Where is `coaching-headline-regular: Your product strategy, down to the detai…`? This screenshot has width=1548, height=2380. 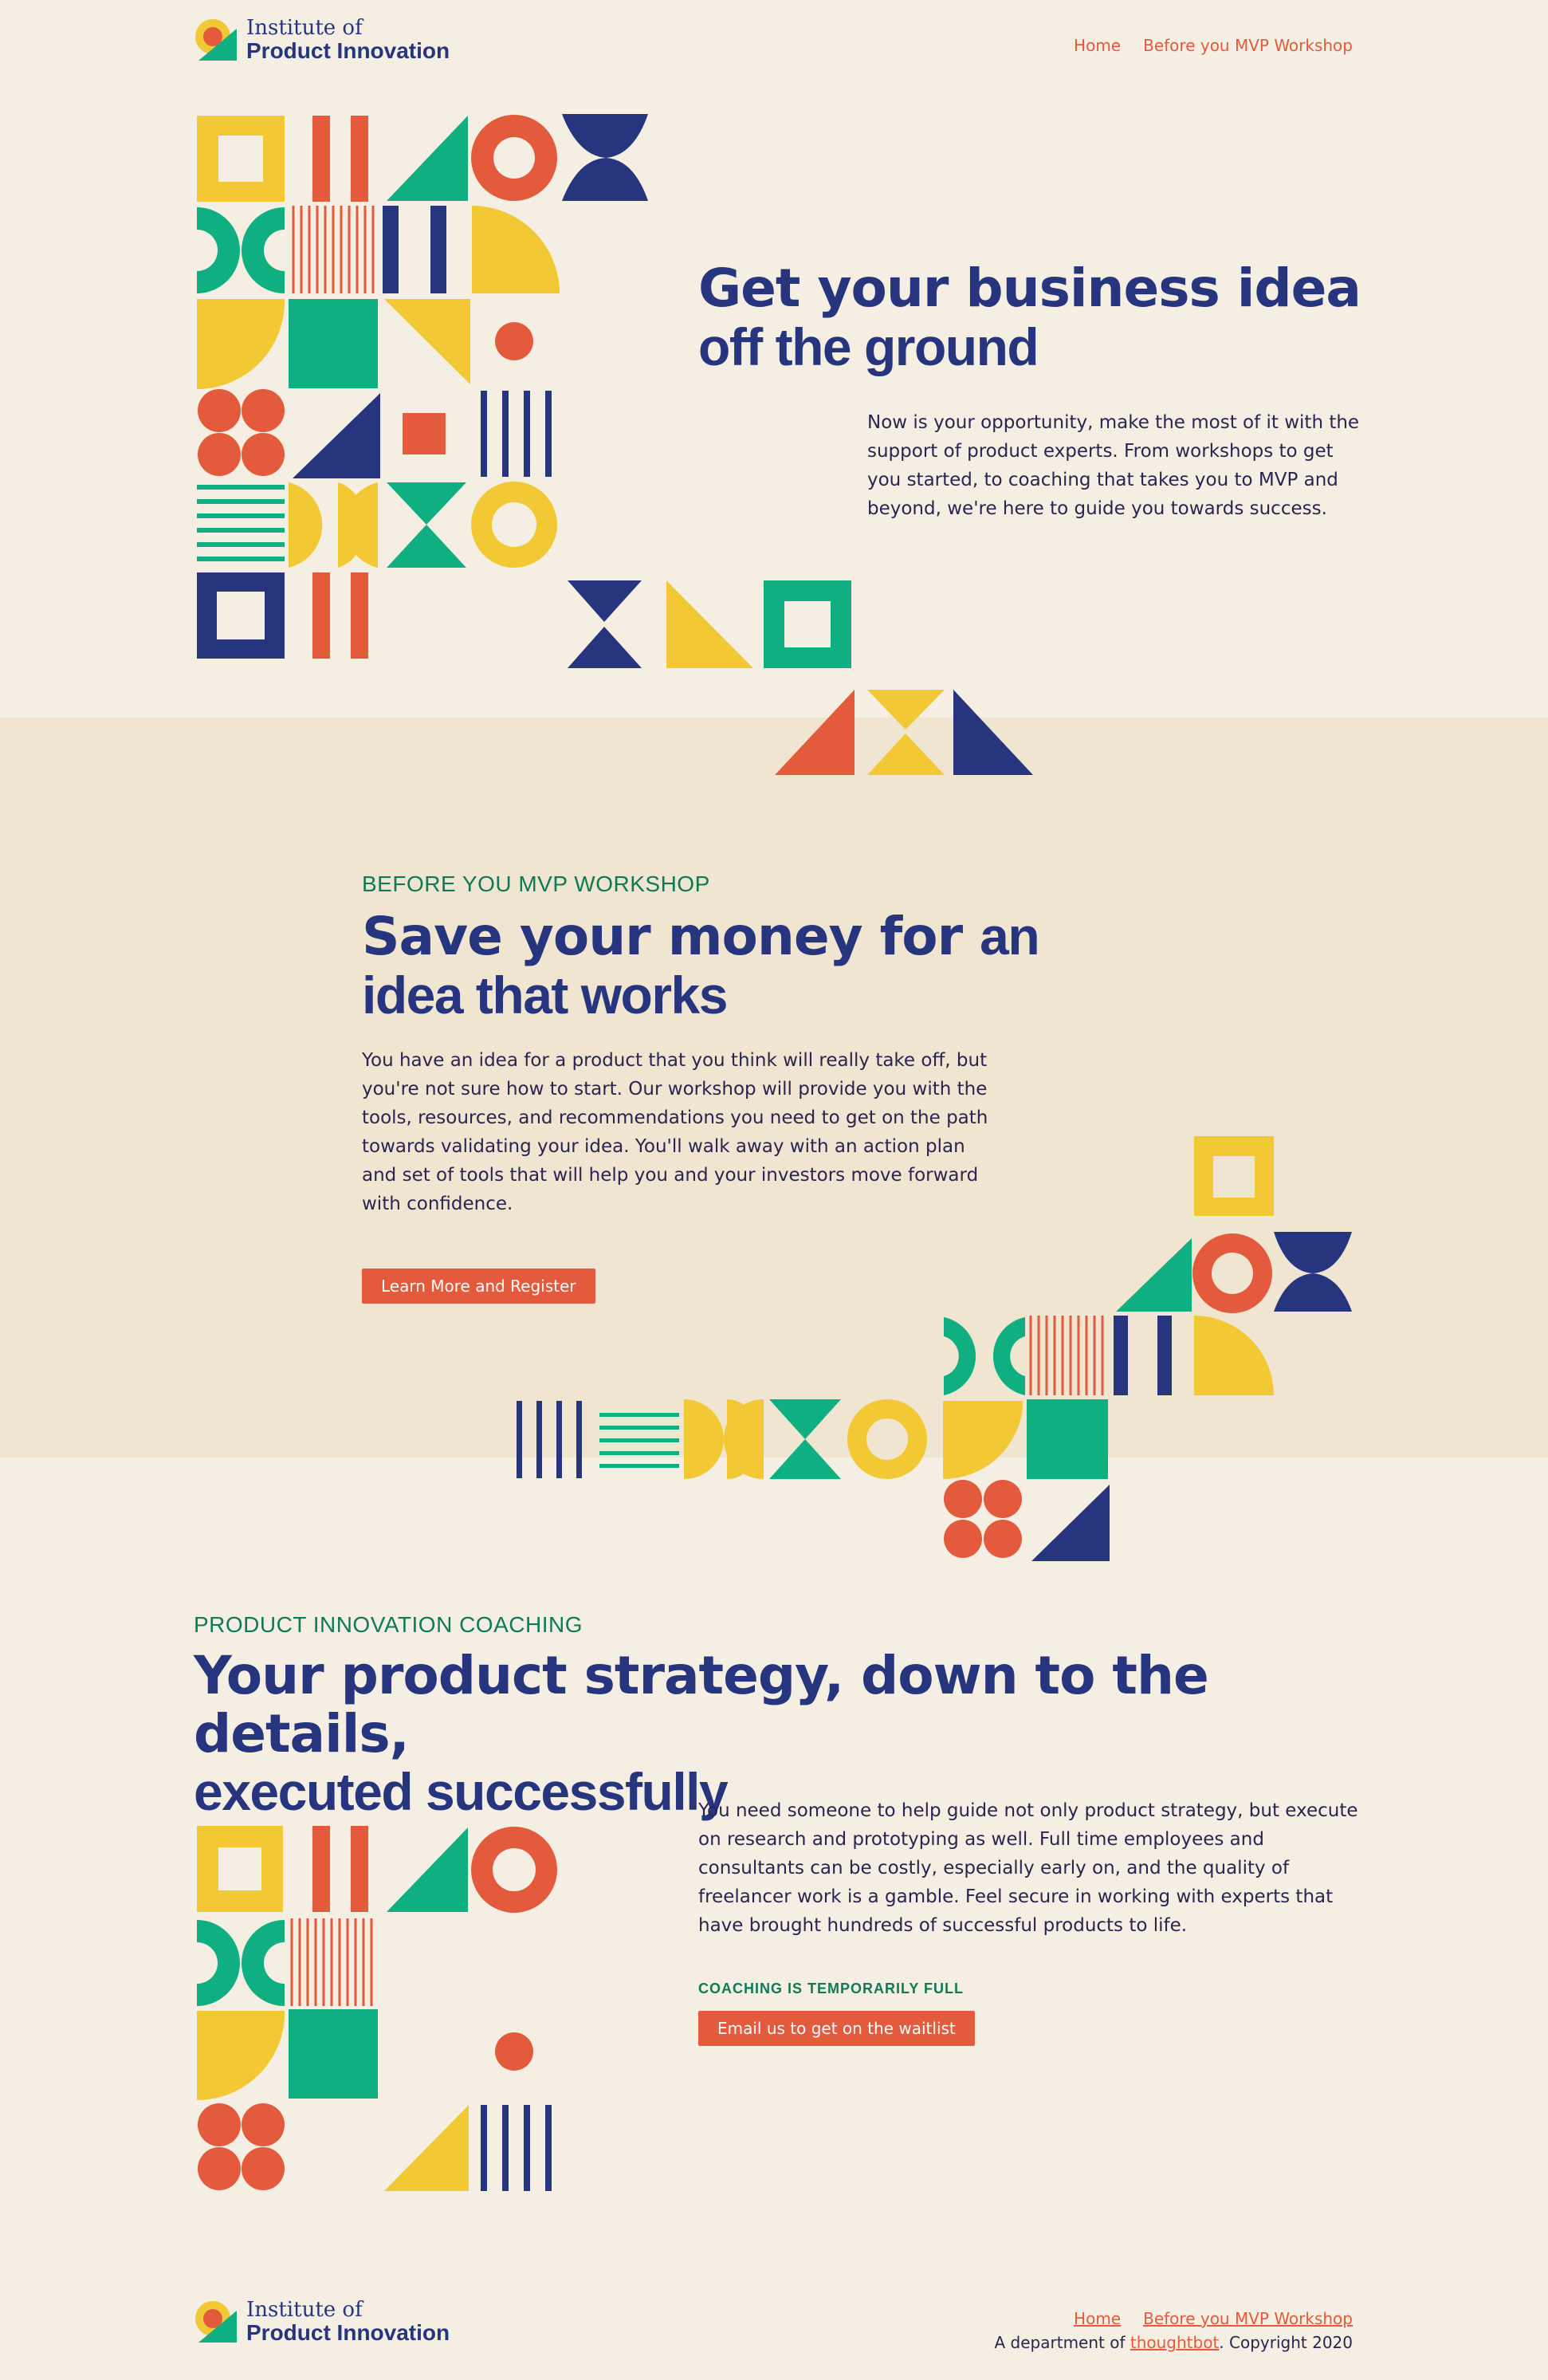 coaching-headline-regular: Your product strategy, down to the detai… is located at coordinates (701, 1704).